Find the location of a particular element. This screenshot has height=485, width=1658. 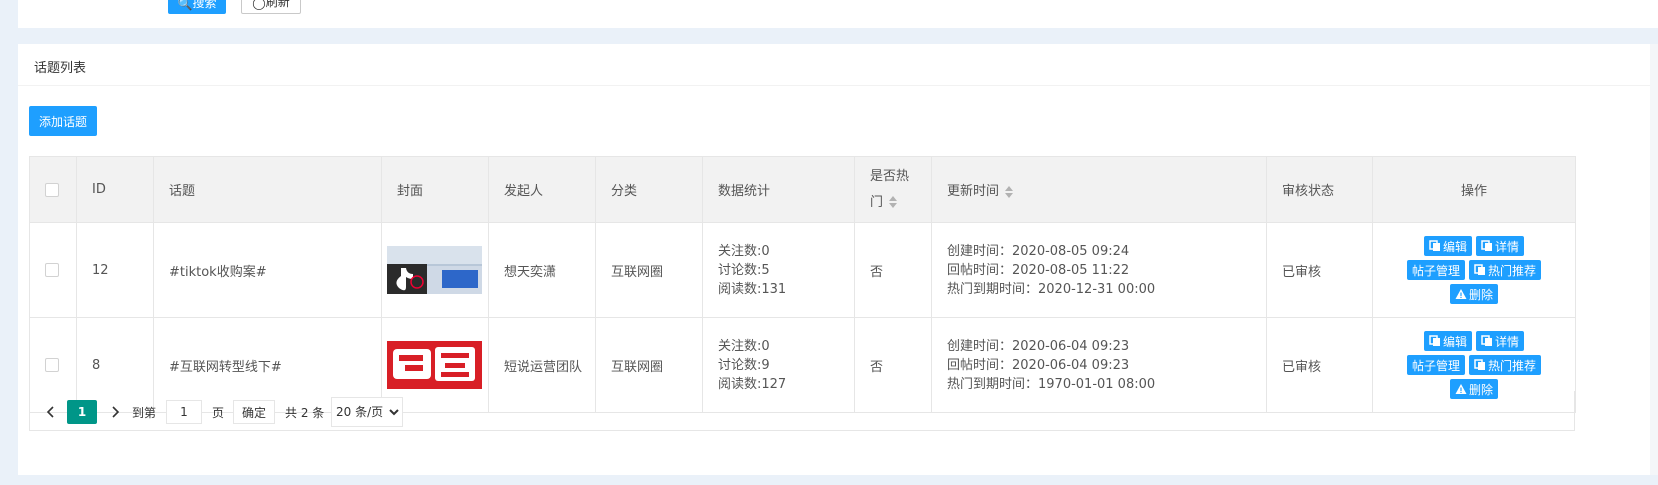

column-header-topic: 话题 is located at coordinates (267, 189).